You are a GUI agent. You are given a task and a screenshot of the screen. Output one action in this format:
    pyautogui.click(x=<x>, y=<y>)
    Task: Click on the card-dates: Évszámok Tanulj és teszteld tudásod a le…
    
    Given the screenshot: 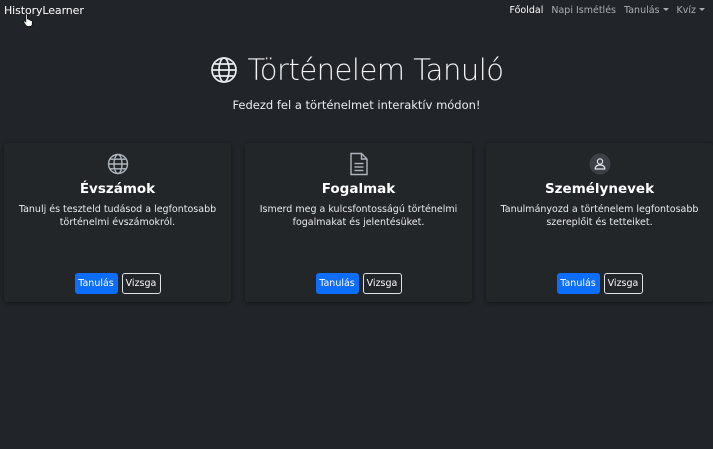 What is the action you would take?
    pyautogui.click(x=117, y=222)
    